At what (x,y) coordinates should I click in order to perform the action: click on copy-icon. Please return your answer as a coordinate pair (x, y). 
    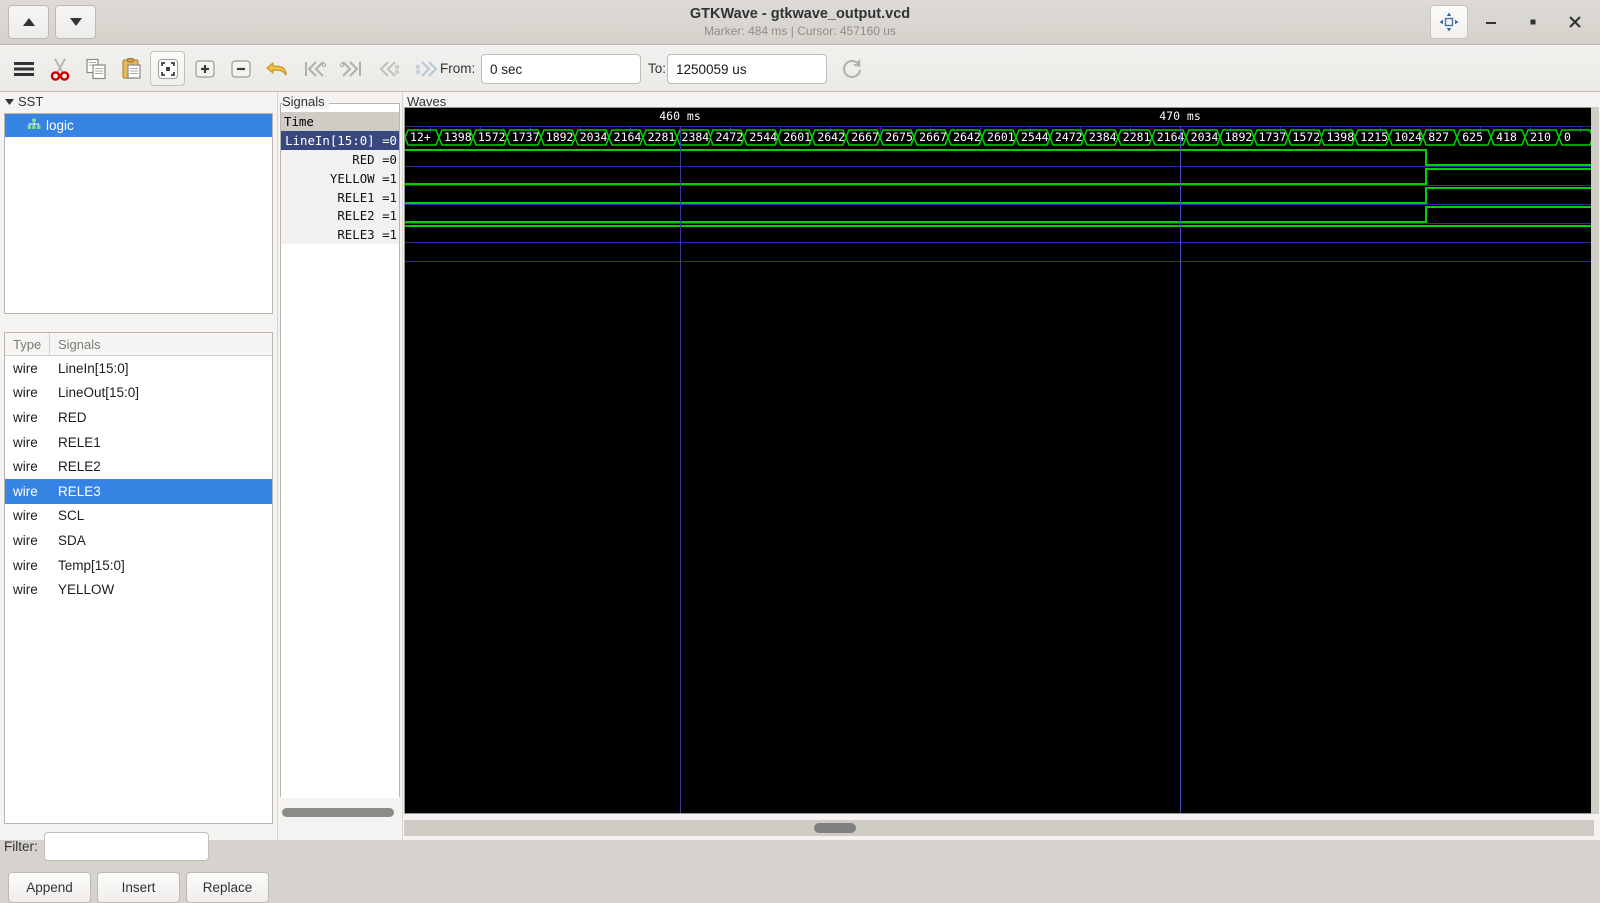
    Looking at the image, I should click on (95, 68).